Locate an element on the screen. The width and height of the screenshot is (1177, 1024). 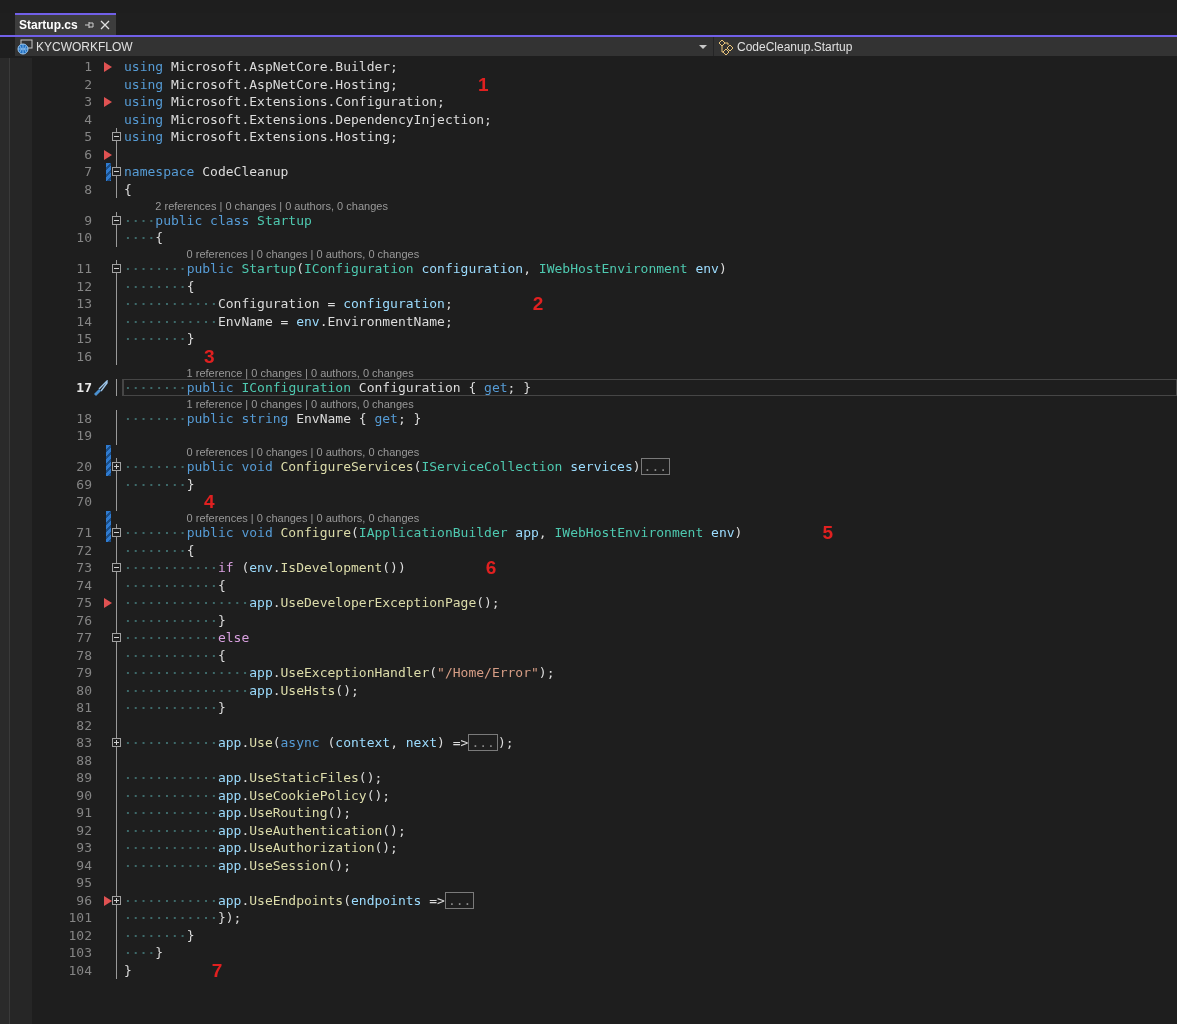
code-line: app.UseCookiePolicy(); is located at coordinates (257, 795).